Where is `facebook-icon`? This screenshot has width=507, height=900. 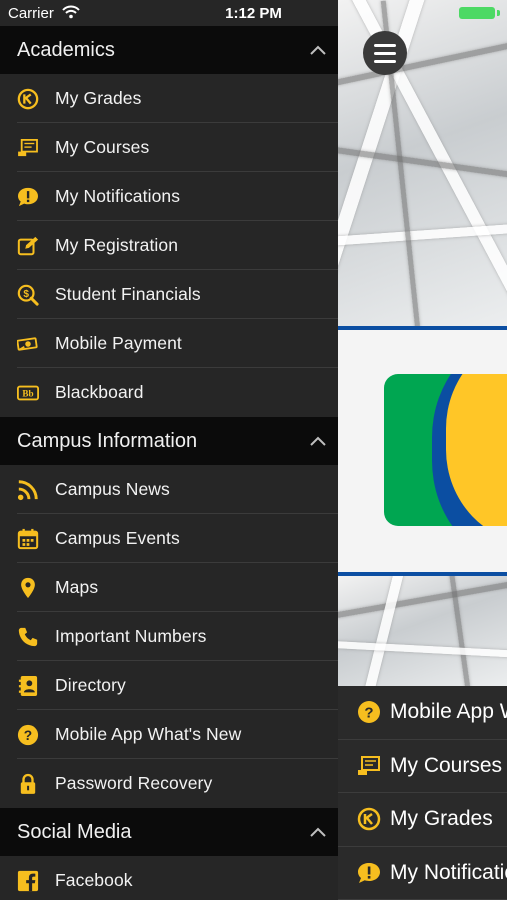
facebook-icon is located at coordinates (28, 881).